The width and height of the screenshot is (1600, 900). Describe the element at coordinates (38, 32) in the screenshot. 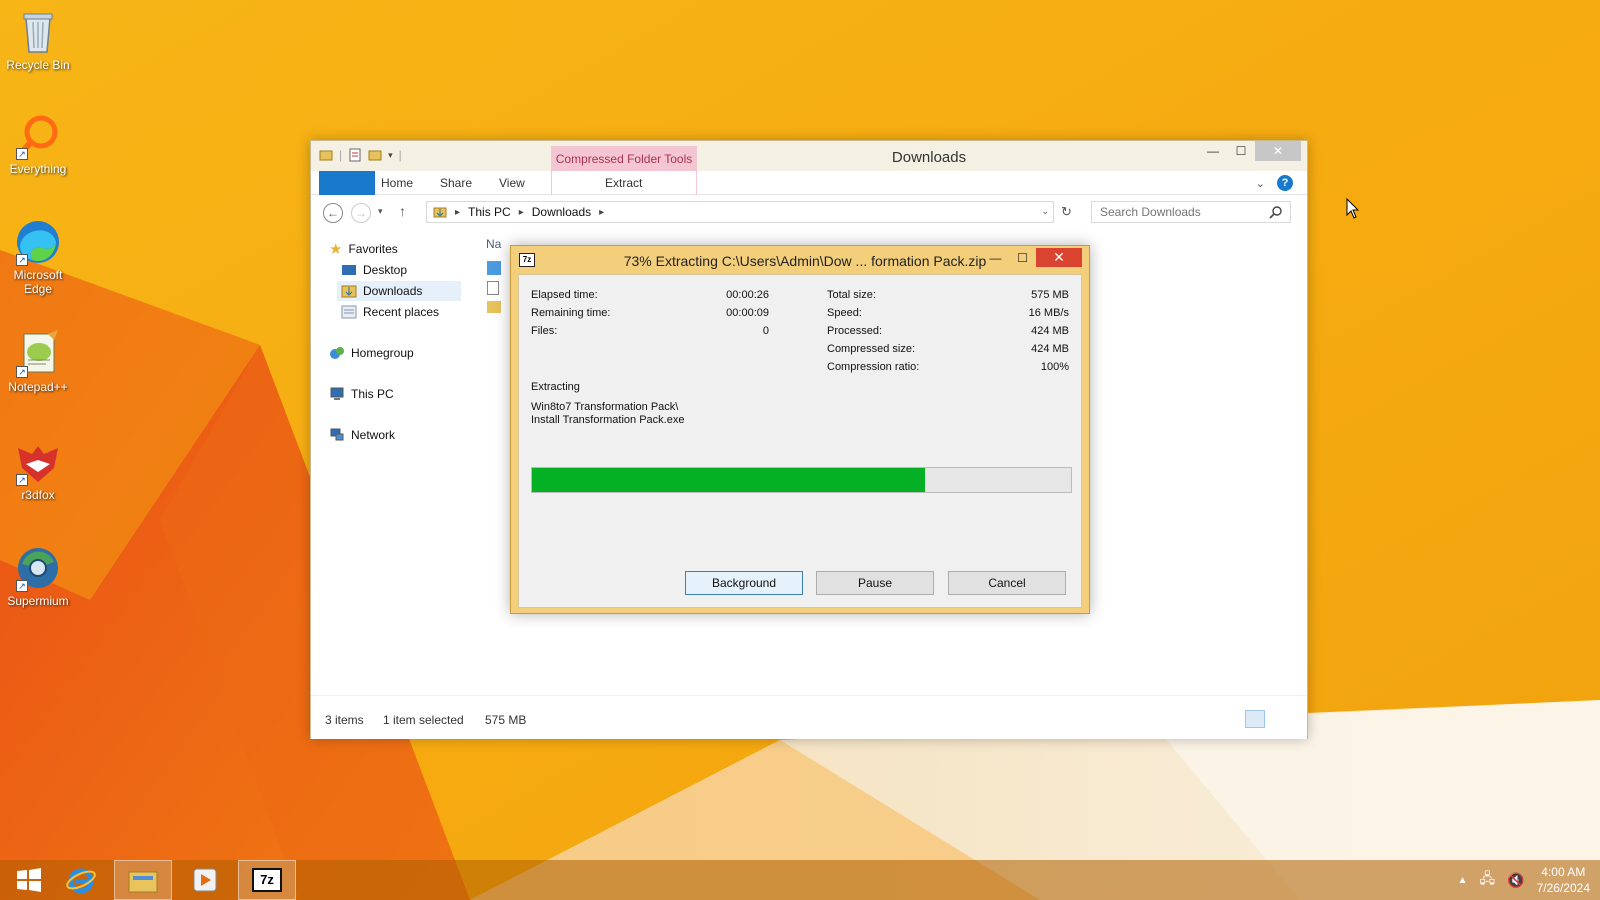

I see `recycle-bin-icon` at that location.